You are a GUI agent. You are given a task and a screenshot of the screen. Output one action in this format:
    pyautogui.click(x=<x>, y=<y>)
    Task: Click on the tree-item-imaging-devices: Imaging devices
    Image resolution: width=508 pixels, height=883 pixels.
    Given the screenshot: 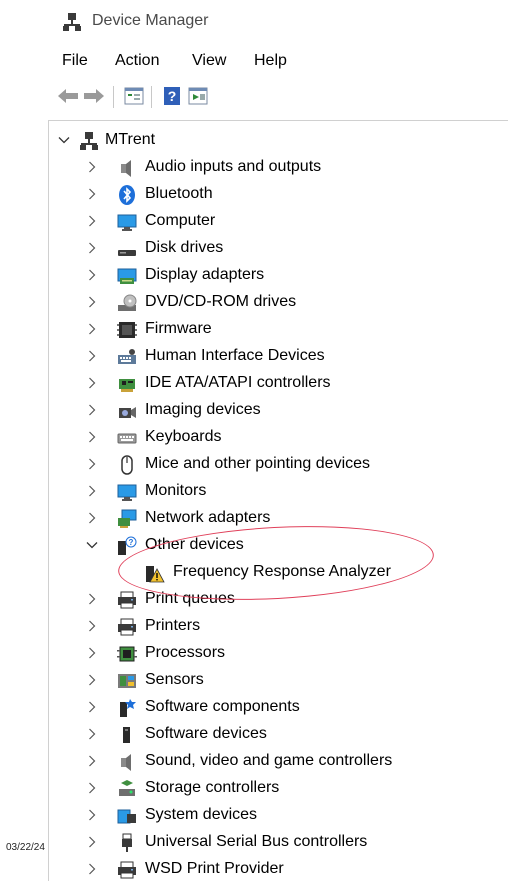 What is the action you would take?
    pyautogui.click(x=278, y=410)
    